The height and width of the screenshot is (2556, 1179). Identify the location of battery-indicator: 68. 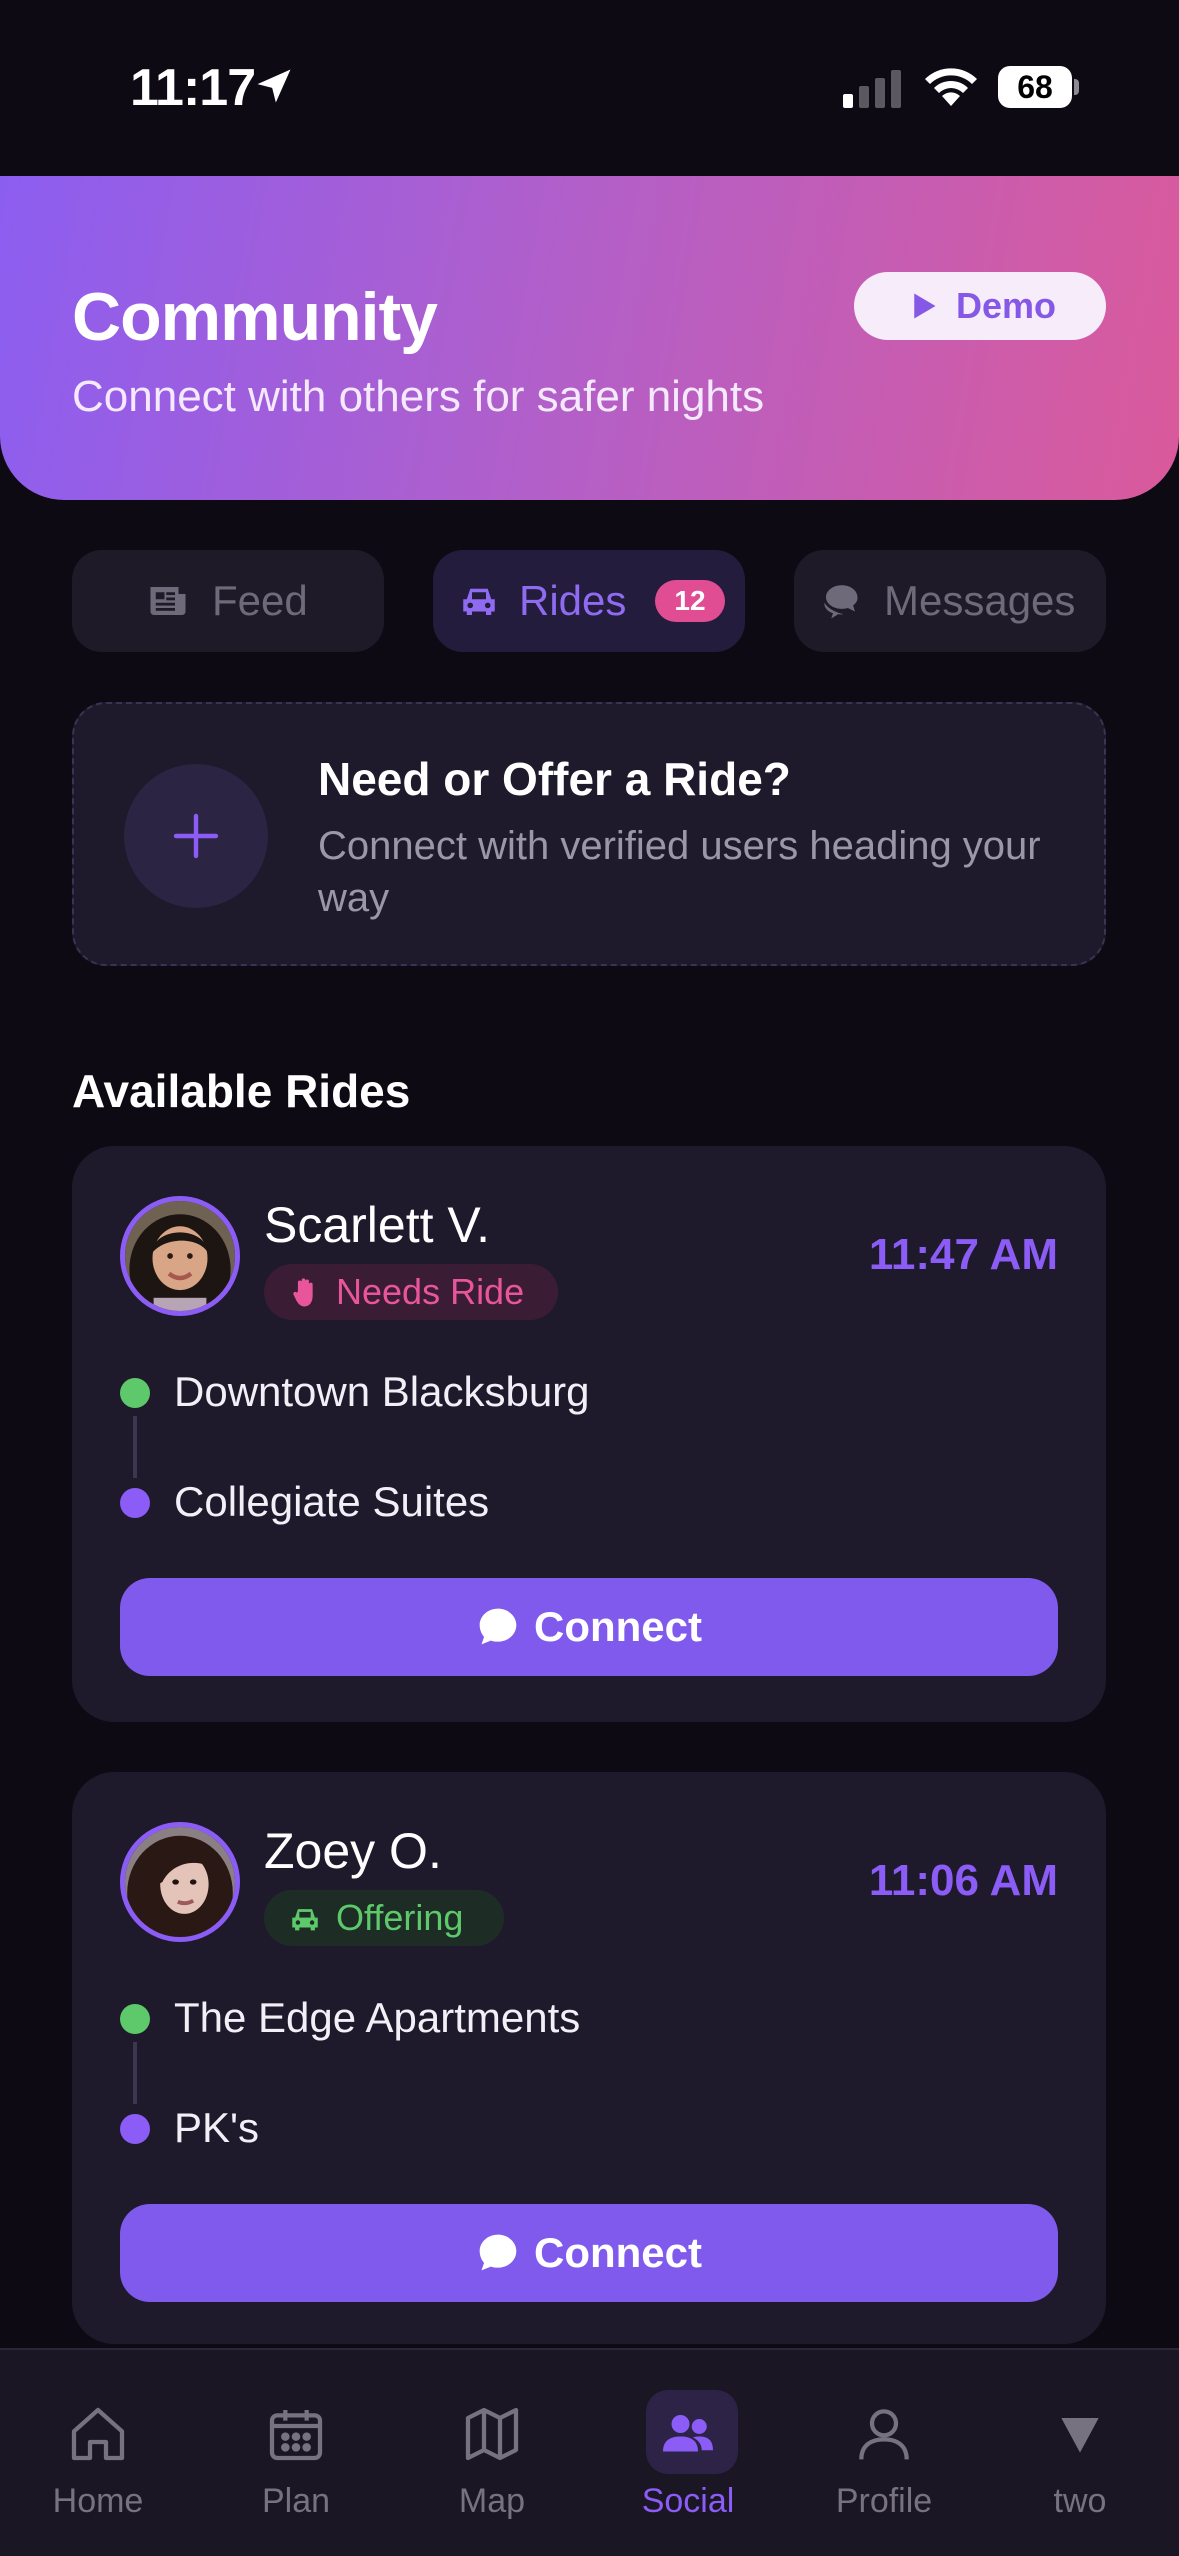
(1038, 87).